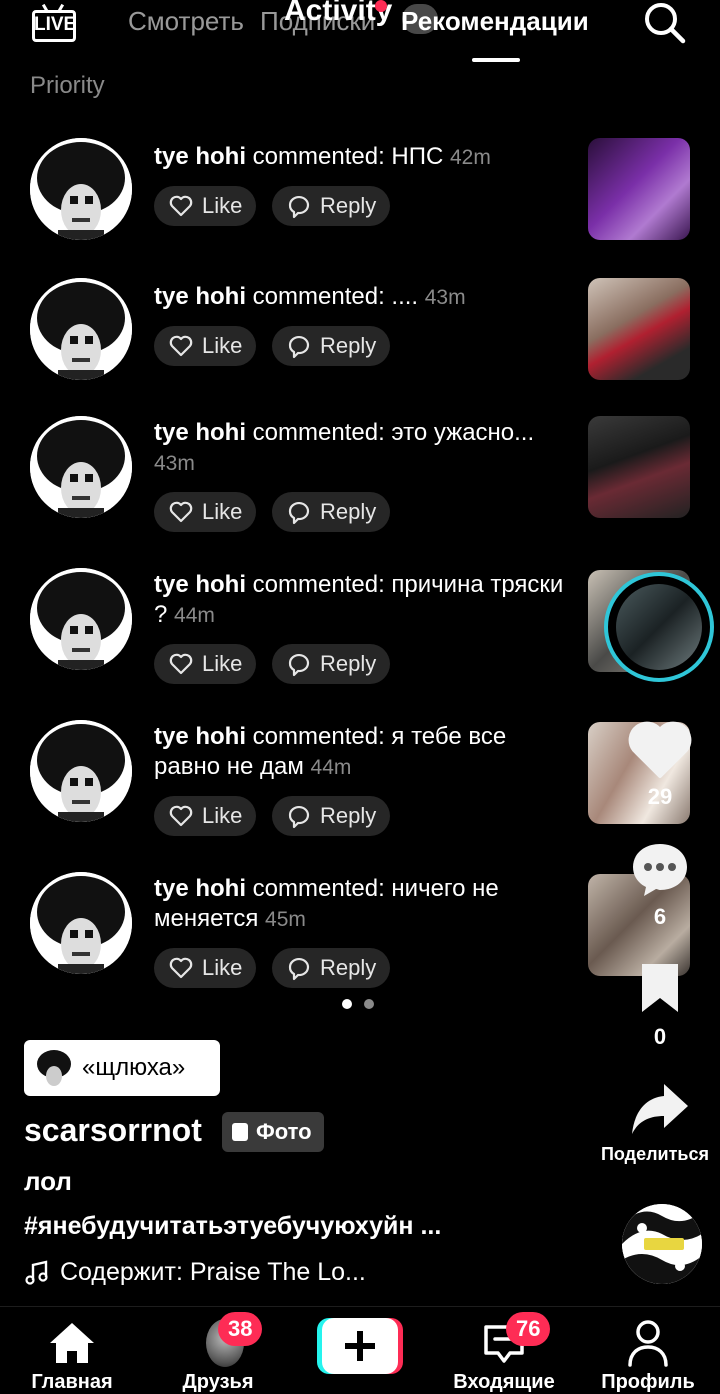 This screenshot has width=720, height=1394. Describe the element at coordinates (240, 1329) in the screenshot. I see `friends-badge: 38` at that location.